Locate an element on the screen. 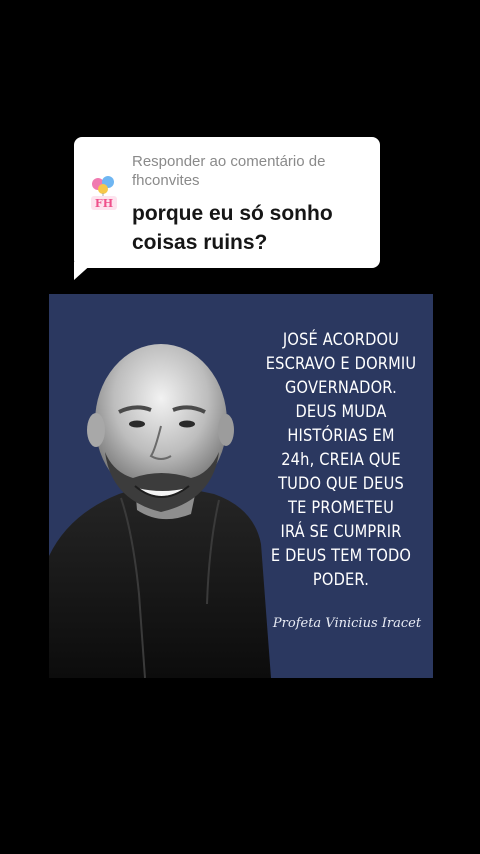 This screenshot has width=480, height=854. reply-comment-text: porque eu só sonho coisas ruins? is located at coordinates (232, 228).